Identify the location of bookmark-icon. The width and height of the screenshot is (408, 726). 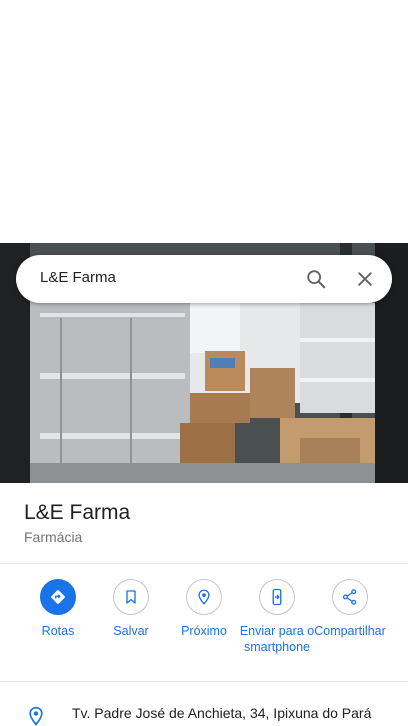
(131, 597).